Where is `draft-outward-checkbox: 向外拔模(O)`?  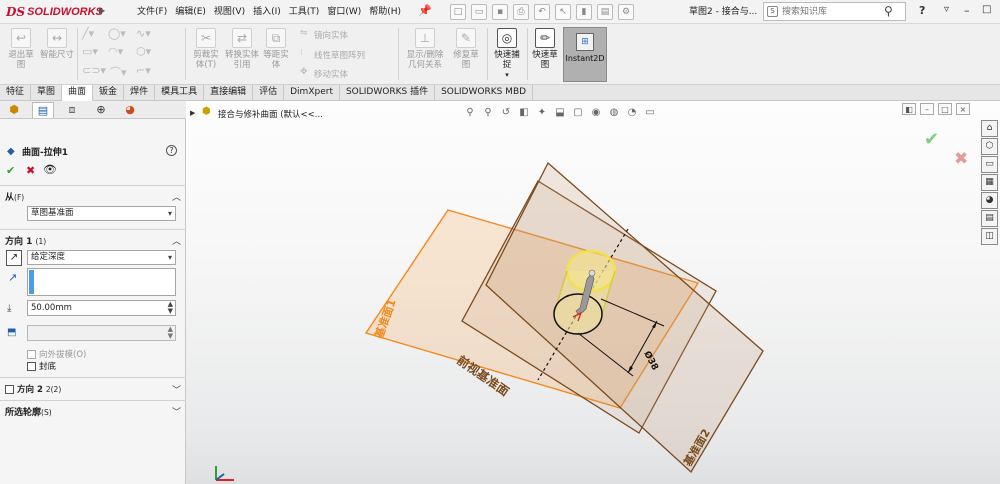 draft-outward-checkbox: 向外拔模(O) is located at coordinates (56, 354).